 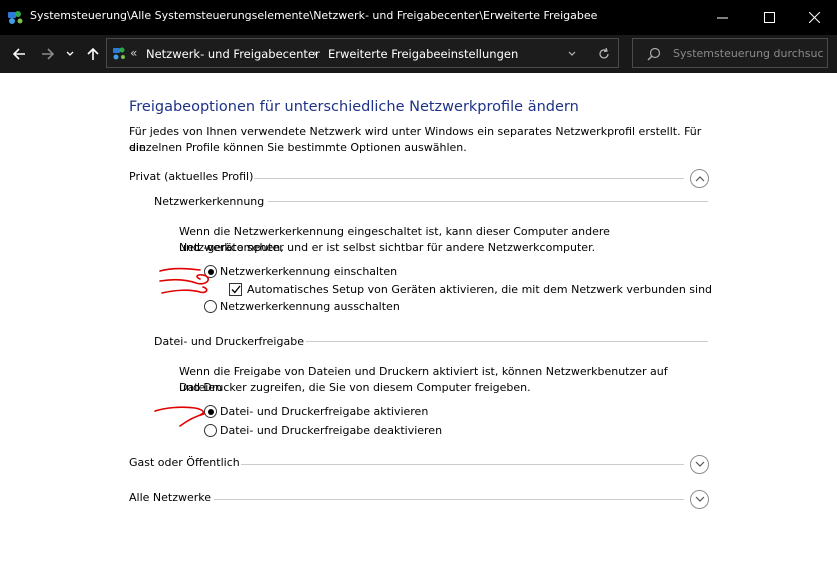 What do you see at coordinates (184, 462) in the screenshot?
I see `profile-guest-label: Gast oder Öffentlich` at bounding box center [184, 462].